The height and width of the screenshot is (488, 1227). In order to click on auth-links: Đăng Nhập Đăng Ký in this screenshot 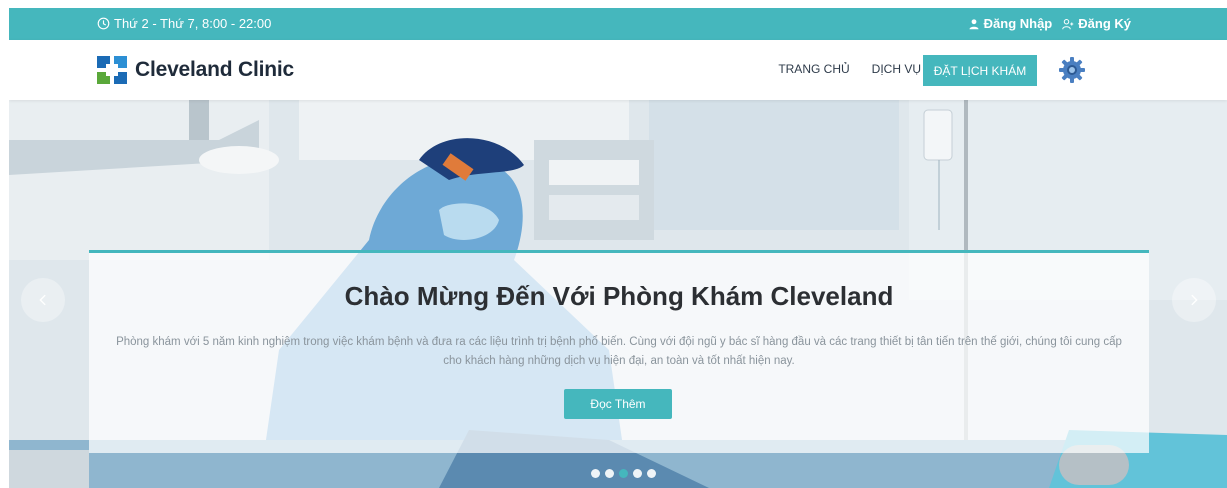, I will do `click(1049, 23)`.